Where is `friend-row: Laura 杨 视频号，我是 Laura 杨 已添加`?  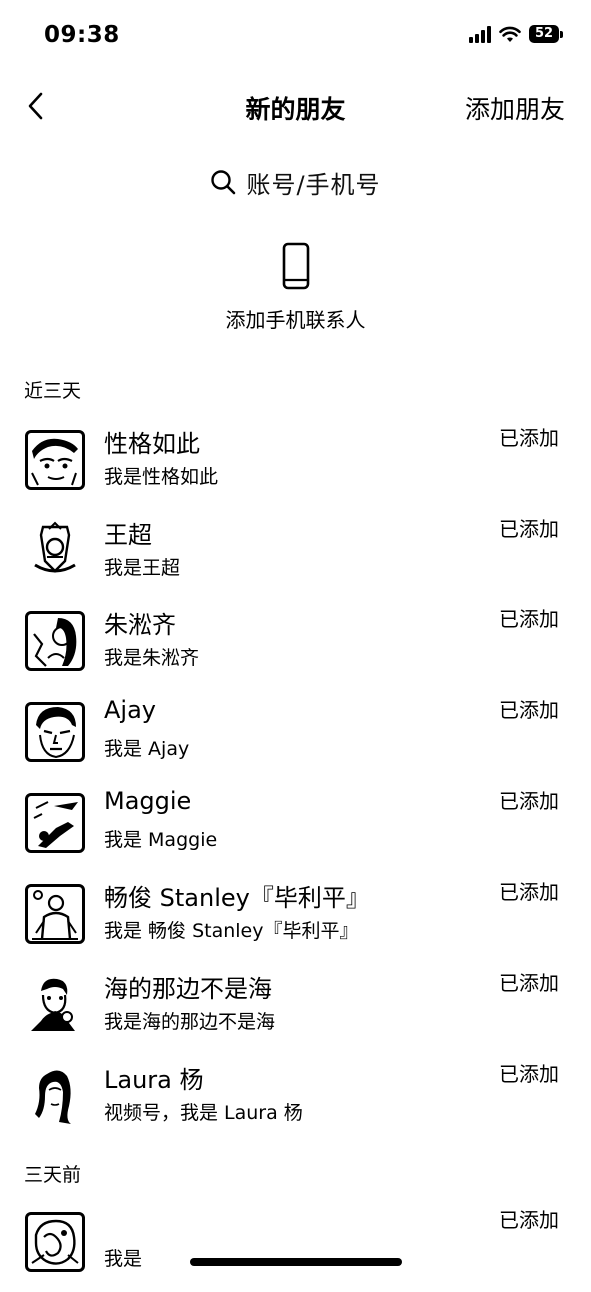 friend-row: Laura 杨 视频号，我是 Laura 杨 已添加 is located at coordinates (295, 1104).